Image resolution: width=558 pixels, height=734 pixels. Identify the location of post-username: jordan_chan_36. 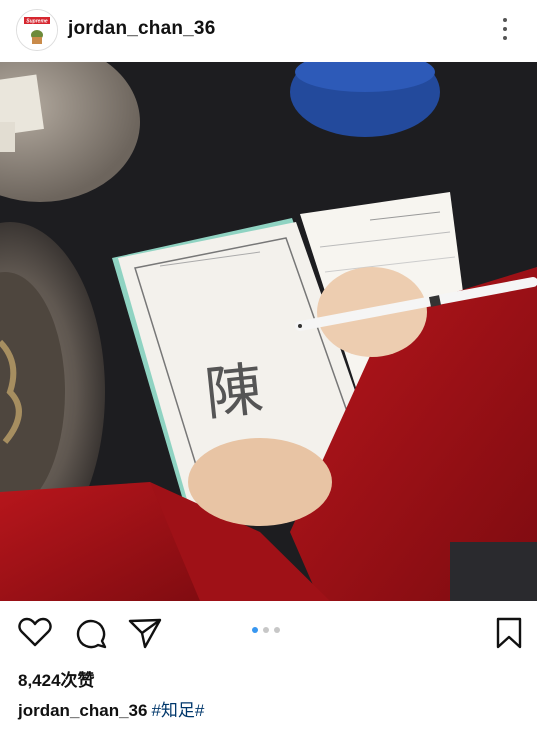
(141, 29).